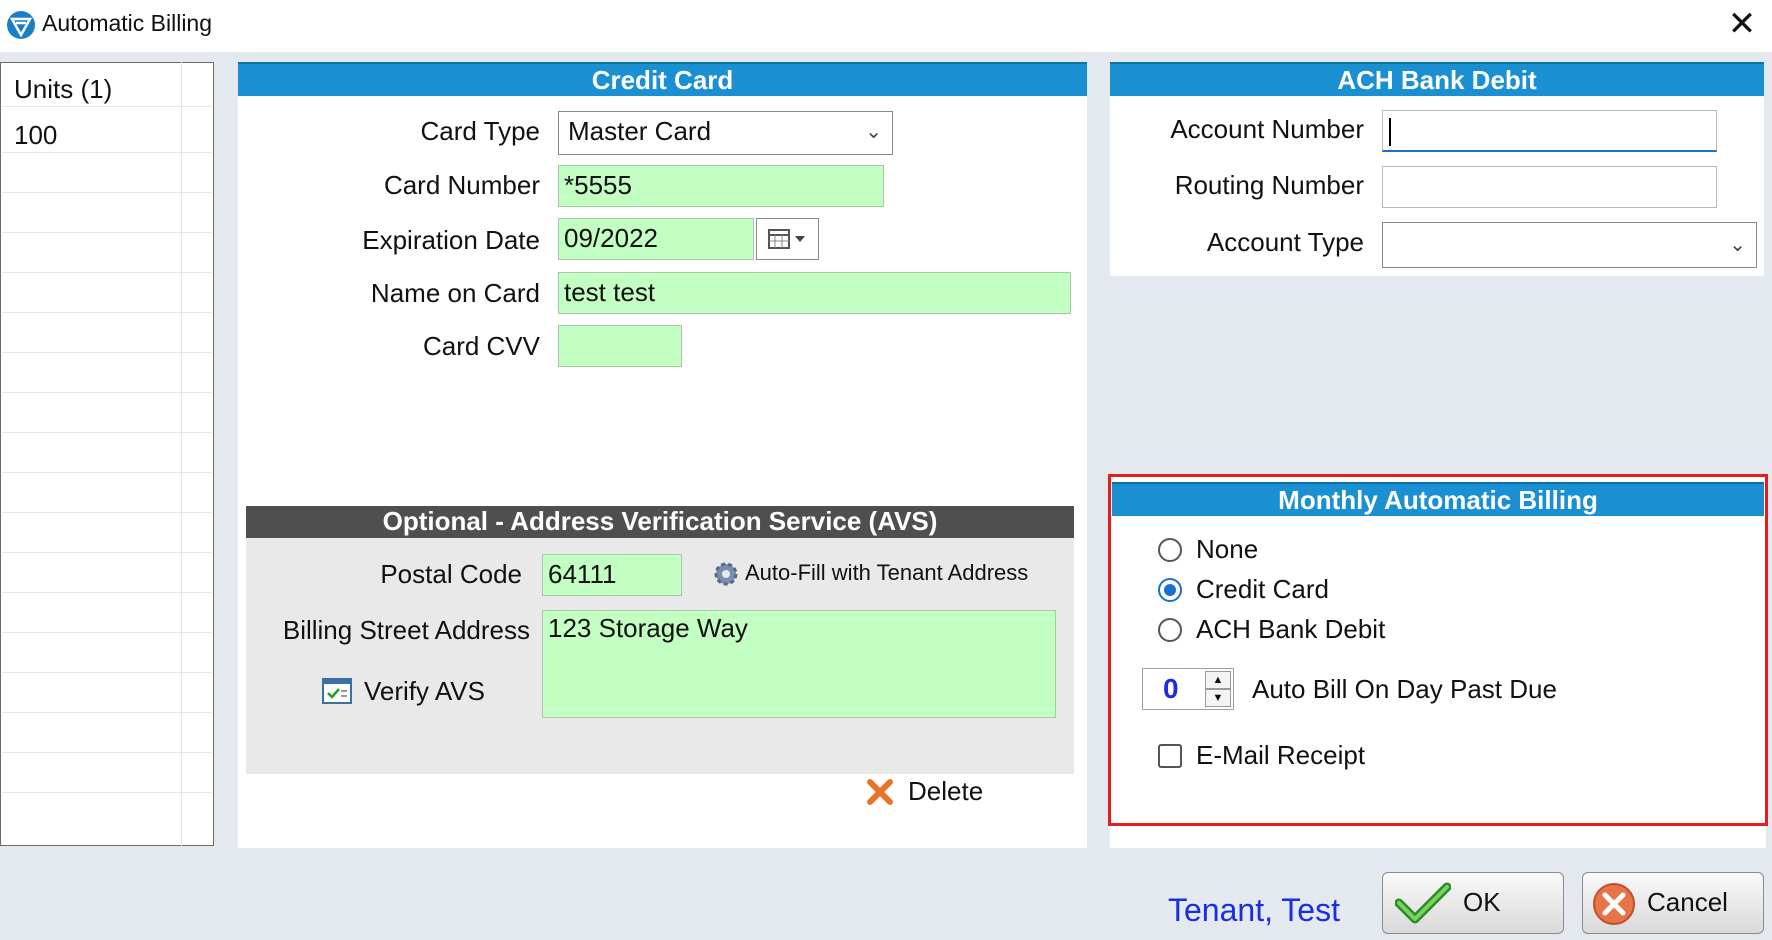 This screenshot has height=940, width=1772. What do you see at coordinates (726, 574) in the screenshot?
I see `gear-icon` at bounding box center [726, 574].